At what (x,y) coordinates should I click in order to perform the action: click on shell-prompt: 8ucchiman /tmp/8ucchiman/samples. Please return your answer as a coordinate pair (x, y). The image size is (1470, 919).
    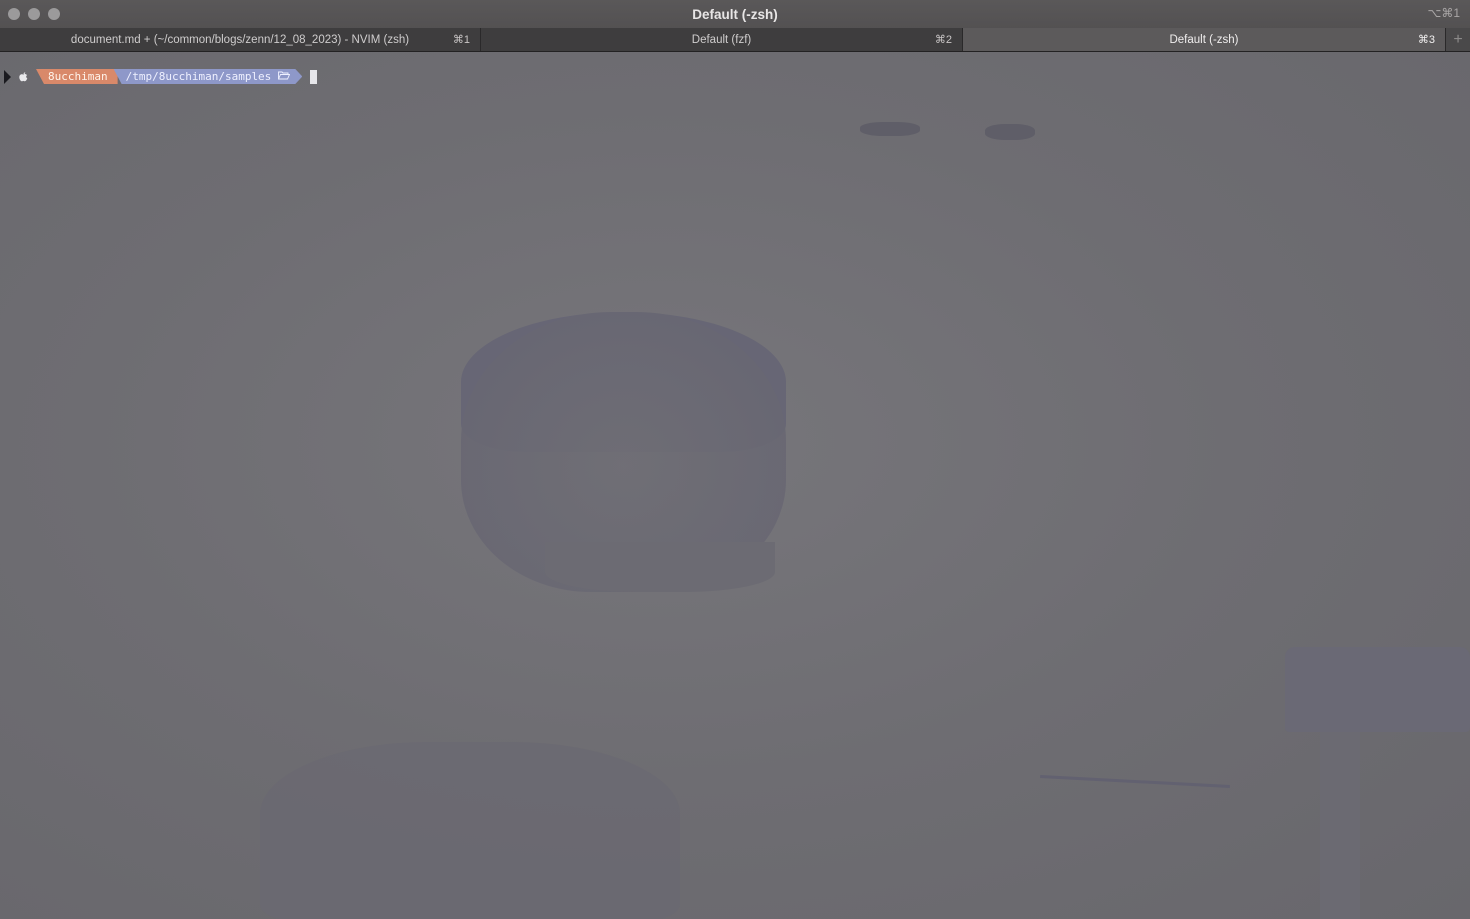
    Looking at the image, I should click on (161, 76).